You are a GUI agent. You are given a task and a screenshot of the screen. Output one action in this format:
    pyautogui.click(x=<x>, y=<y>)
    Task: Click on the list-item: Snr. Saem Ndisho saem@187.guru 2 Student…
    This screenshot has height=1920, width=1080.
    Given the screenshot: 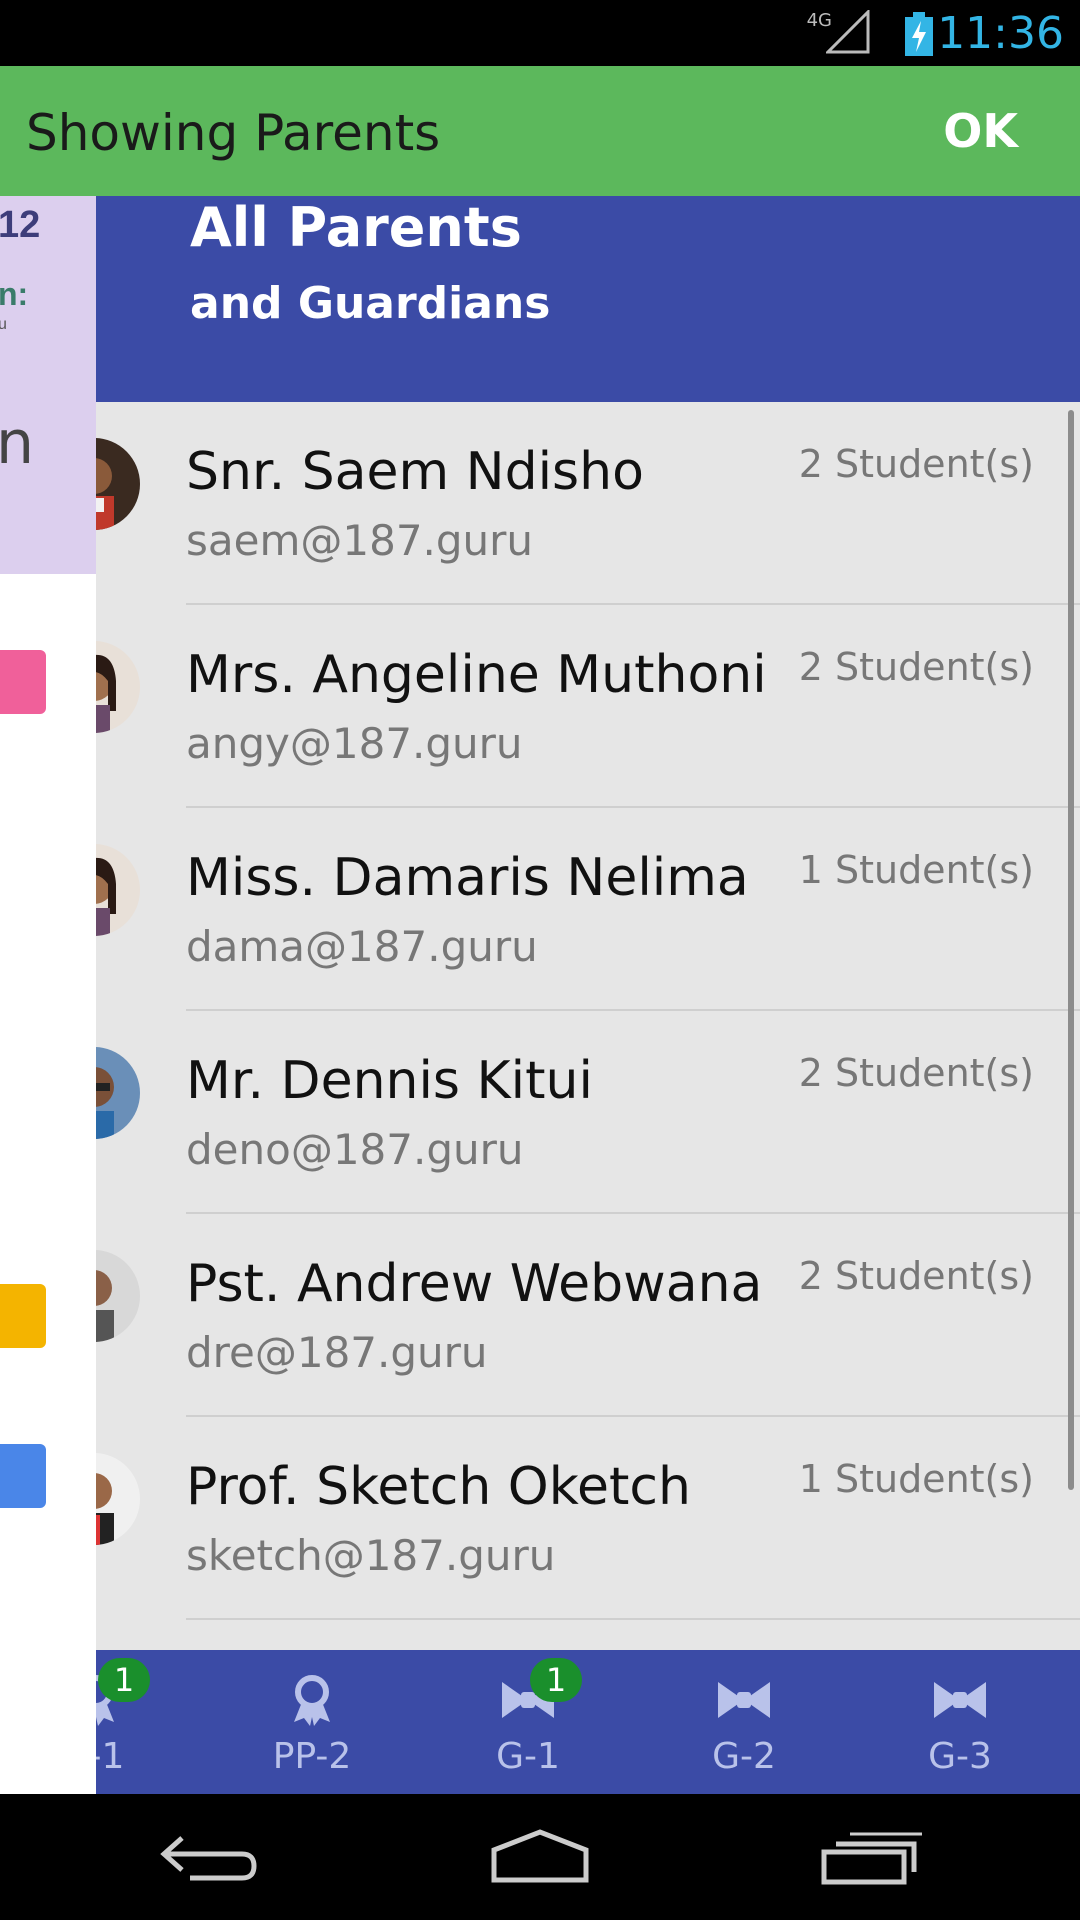 What is the action you would take?
    pyautogui.click(x=588, y=503)
    